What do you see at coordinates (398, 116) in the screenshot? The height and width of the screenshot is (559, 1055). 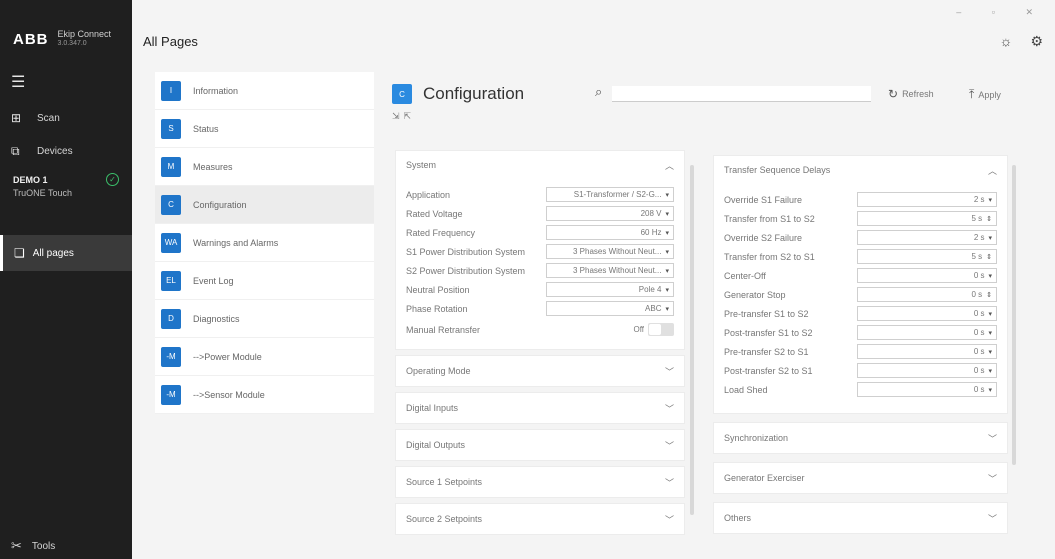 I see `expand-all-icon: ⇲` at bounding box center [398, 116].